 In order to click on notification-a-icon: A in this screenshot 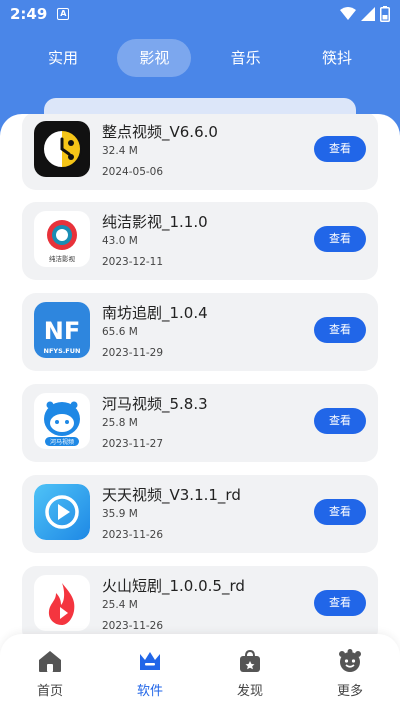, I will do `click(63, 14)`.